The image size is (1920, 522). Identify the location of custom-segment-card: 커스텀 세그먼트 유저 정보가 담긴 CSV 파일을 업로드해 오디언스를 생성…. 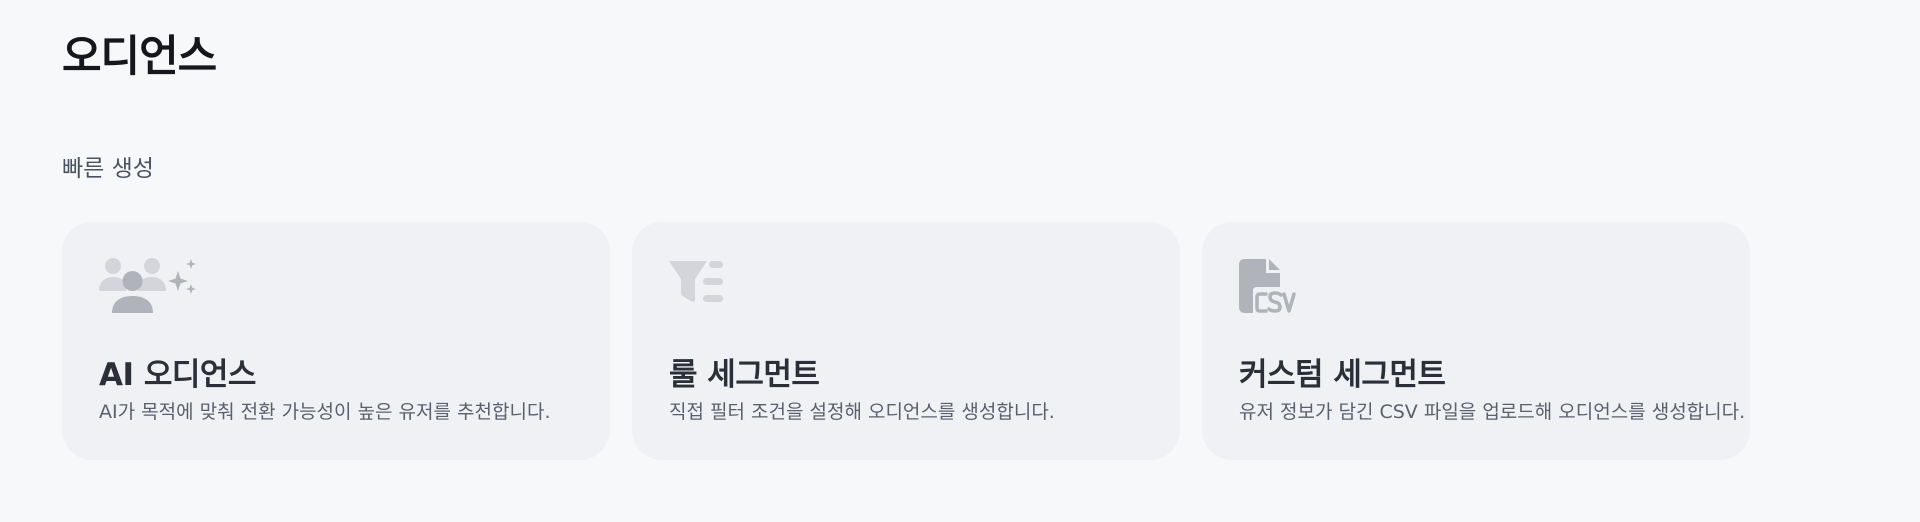
(1476, 341).